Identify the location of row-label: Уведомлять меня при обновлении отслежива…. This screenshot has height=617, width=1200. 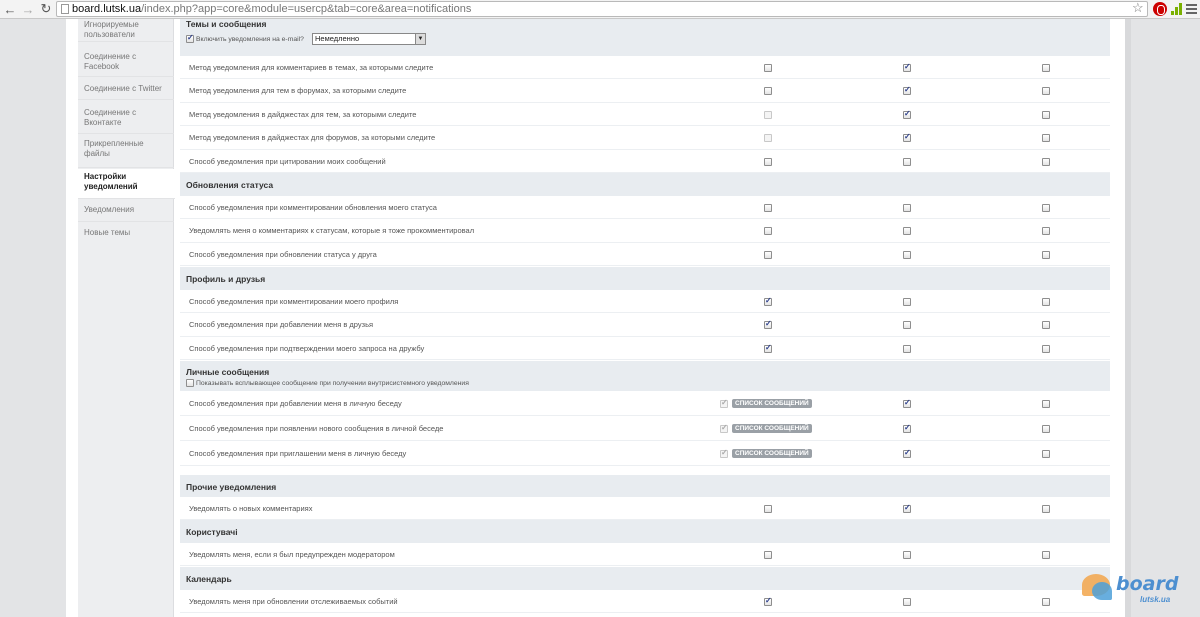
(293, 601).